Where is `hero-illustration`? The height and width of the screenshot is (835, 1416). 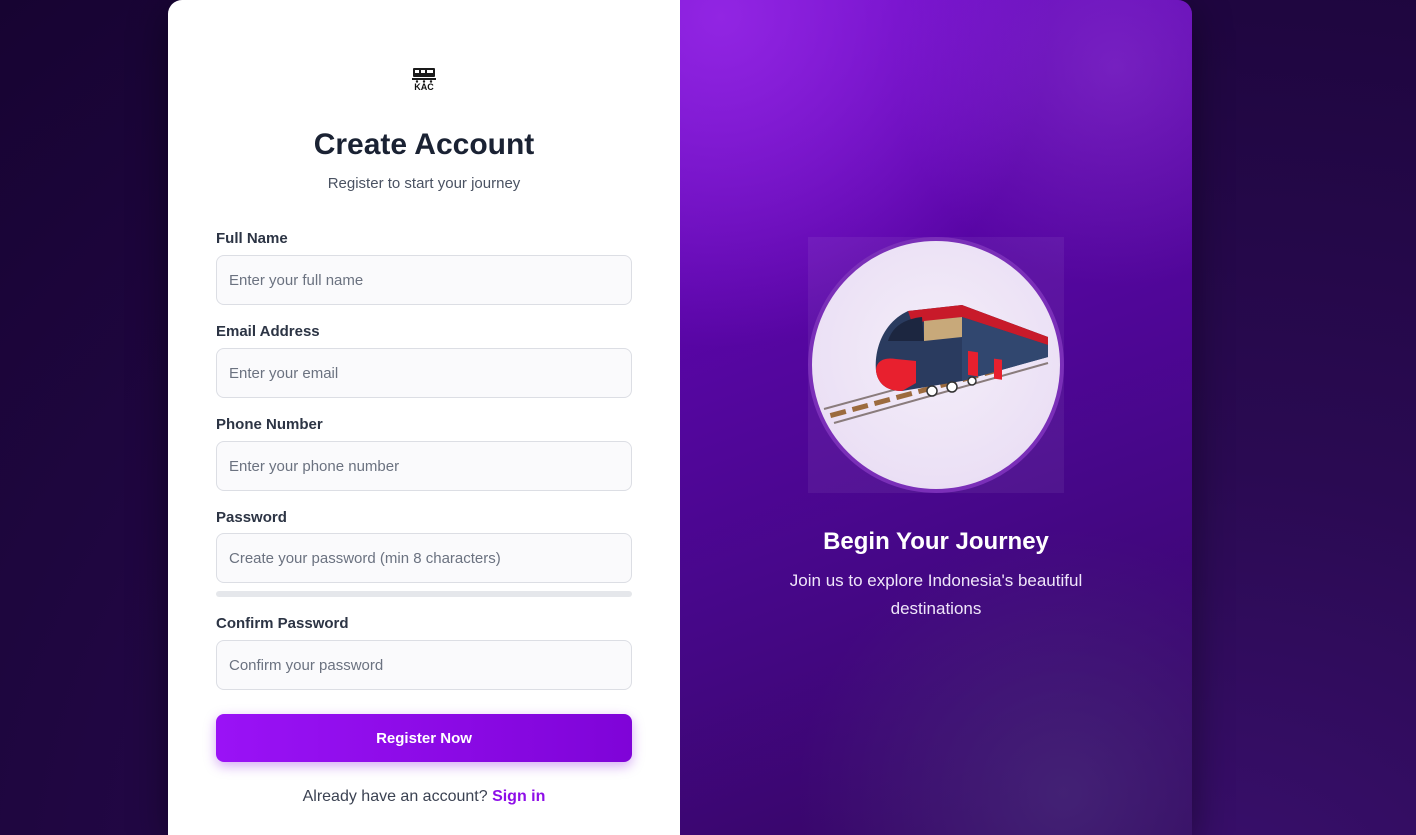
hero-illustration is located at coordinates (936, 365).